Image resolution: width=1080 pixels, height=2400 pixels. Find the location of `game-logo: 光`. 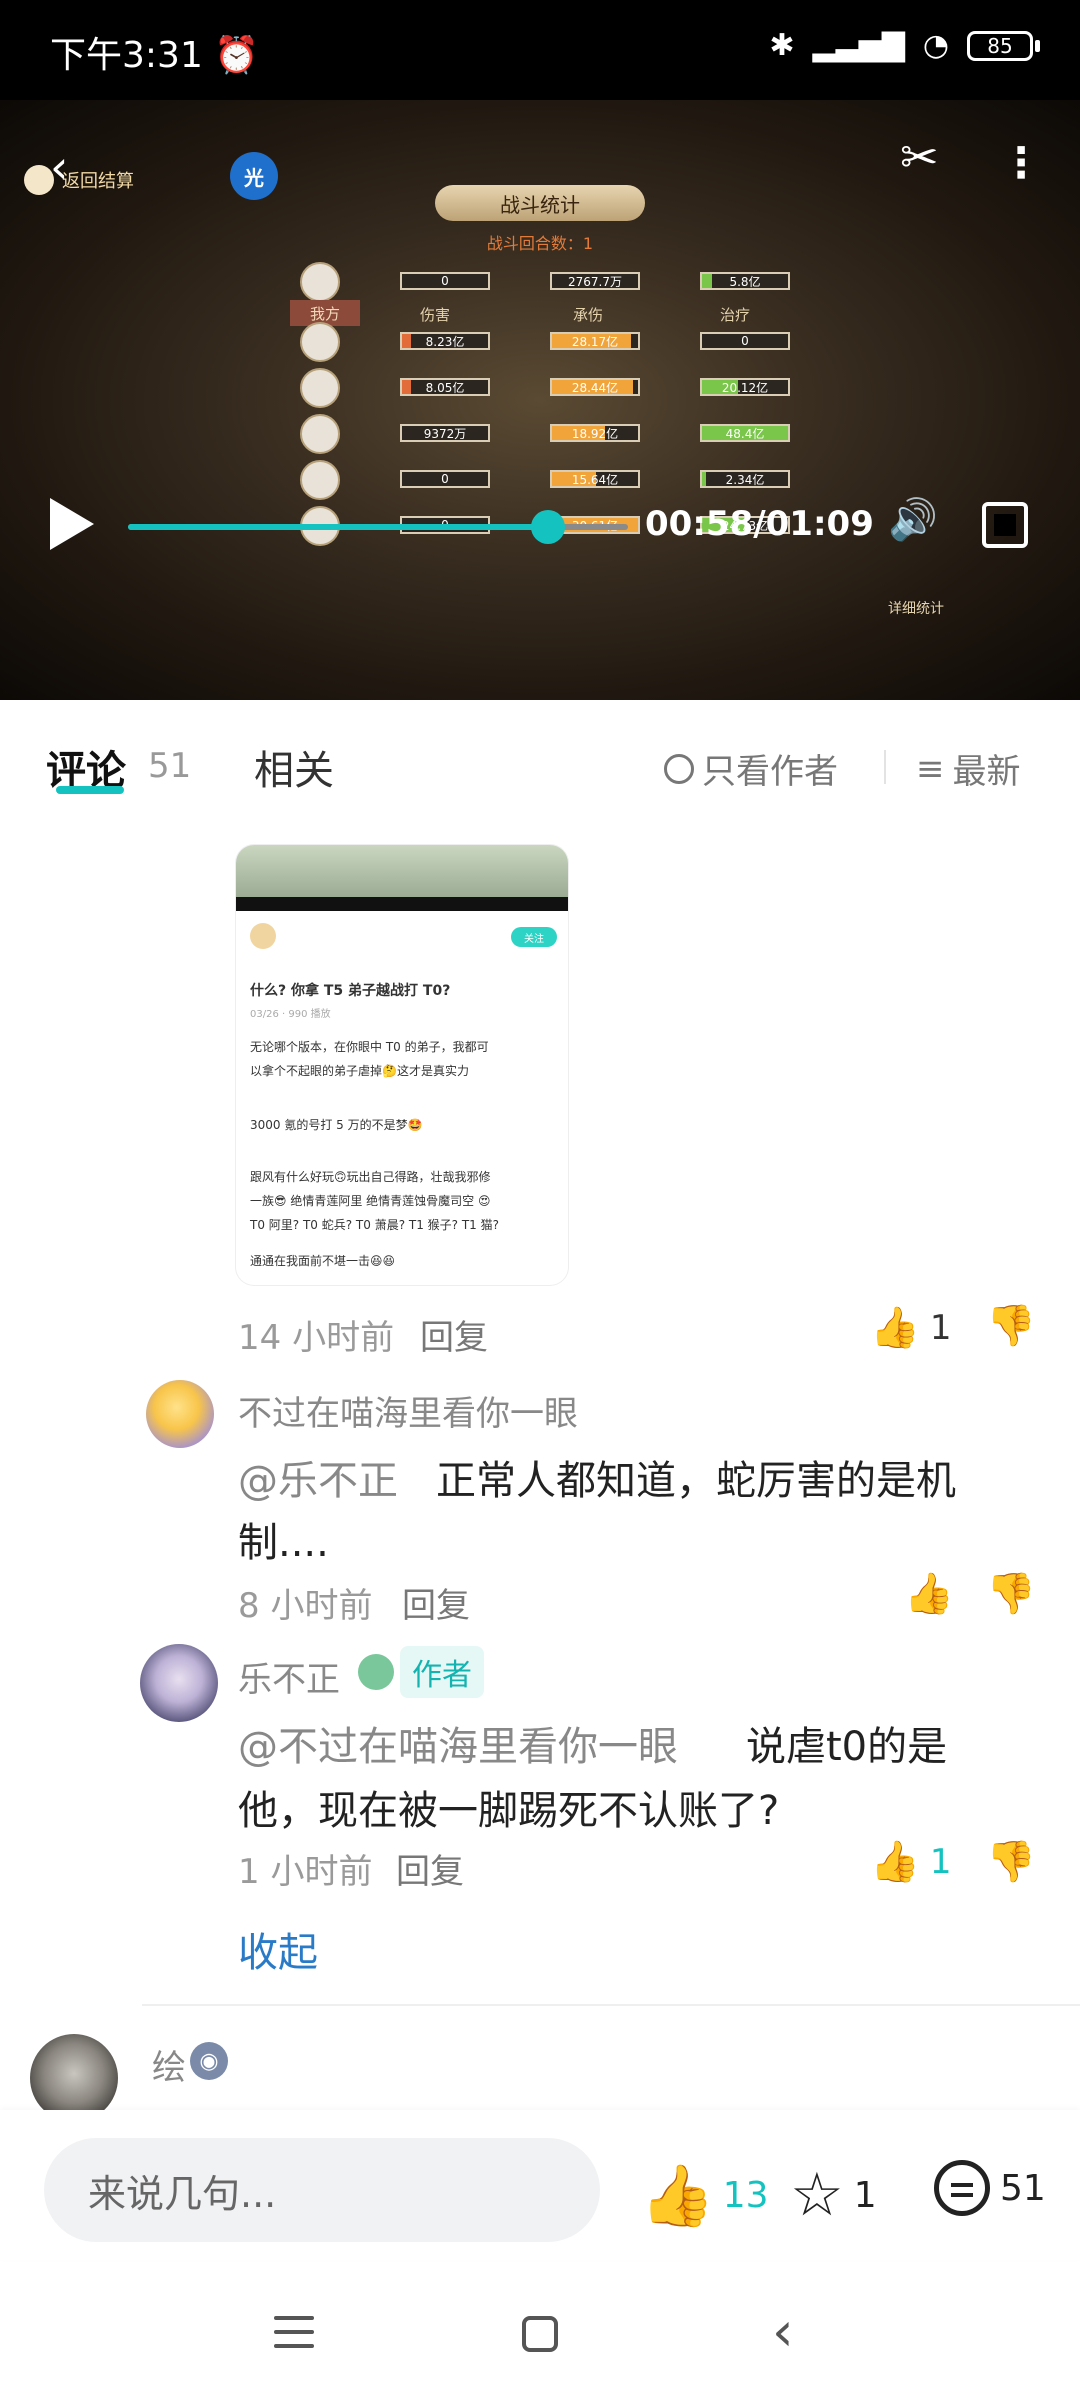

game-logo: 光 is located at coordinates (254, 176).